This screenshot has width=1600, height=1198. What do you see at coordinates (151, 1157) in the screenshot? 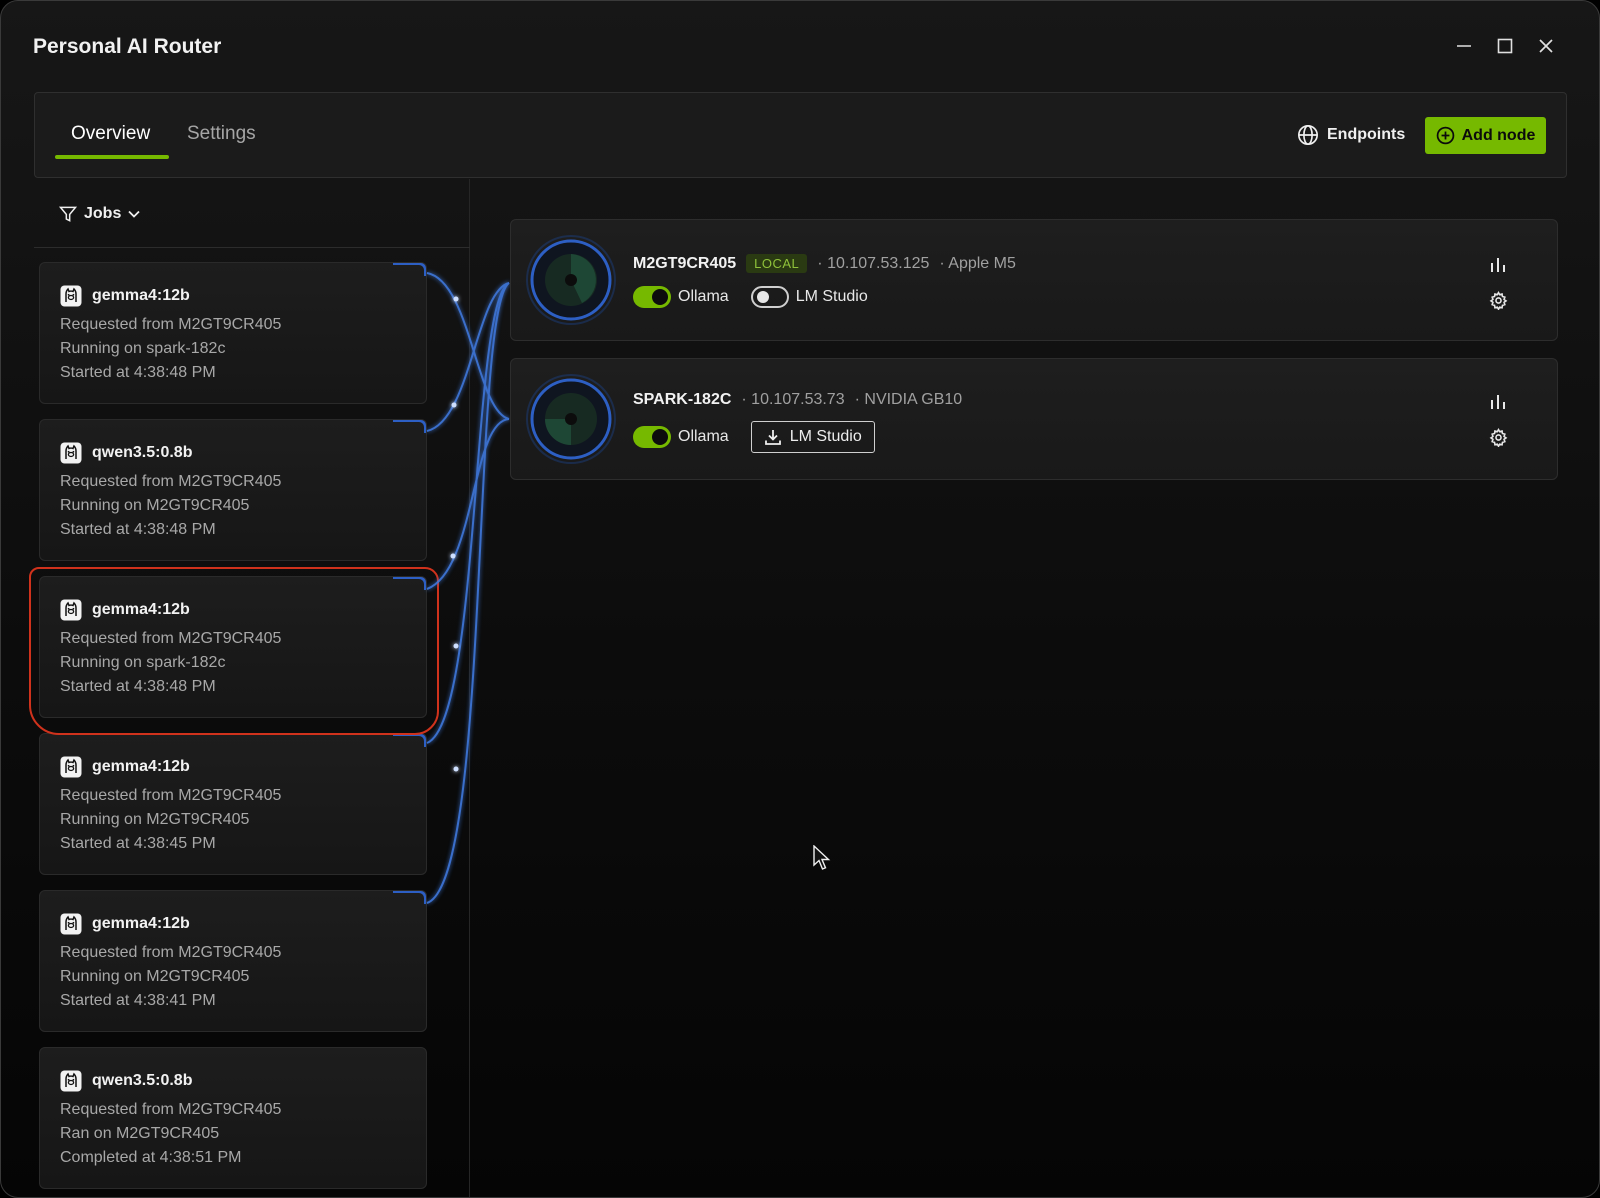
I see `job-timestamp: Completed at 4:38:51 PM` at bounding box center [151, 1157].